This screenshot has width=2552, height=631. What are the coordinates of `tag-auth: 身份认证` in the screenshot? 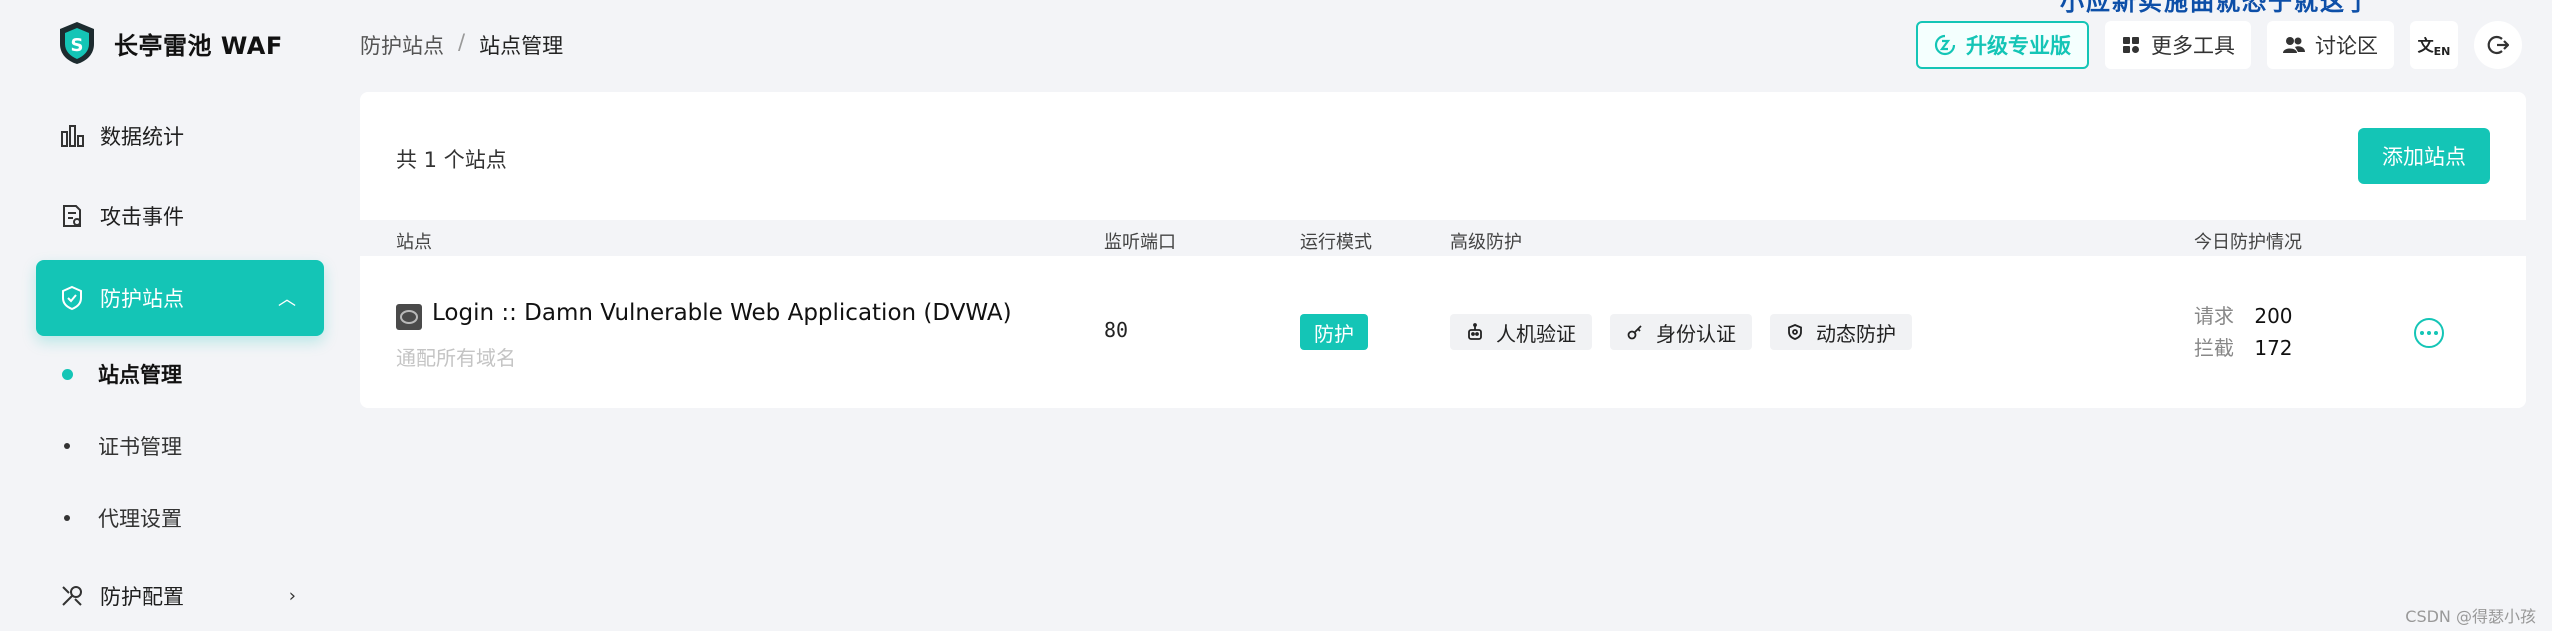 It's located at (1681, 332).